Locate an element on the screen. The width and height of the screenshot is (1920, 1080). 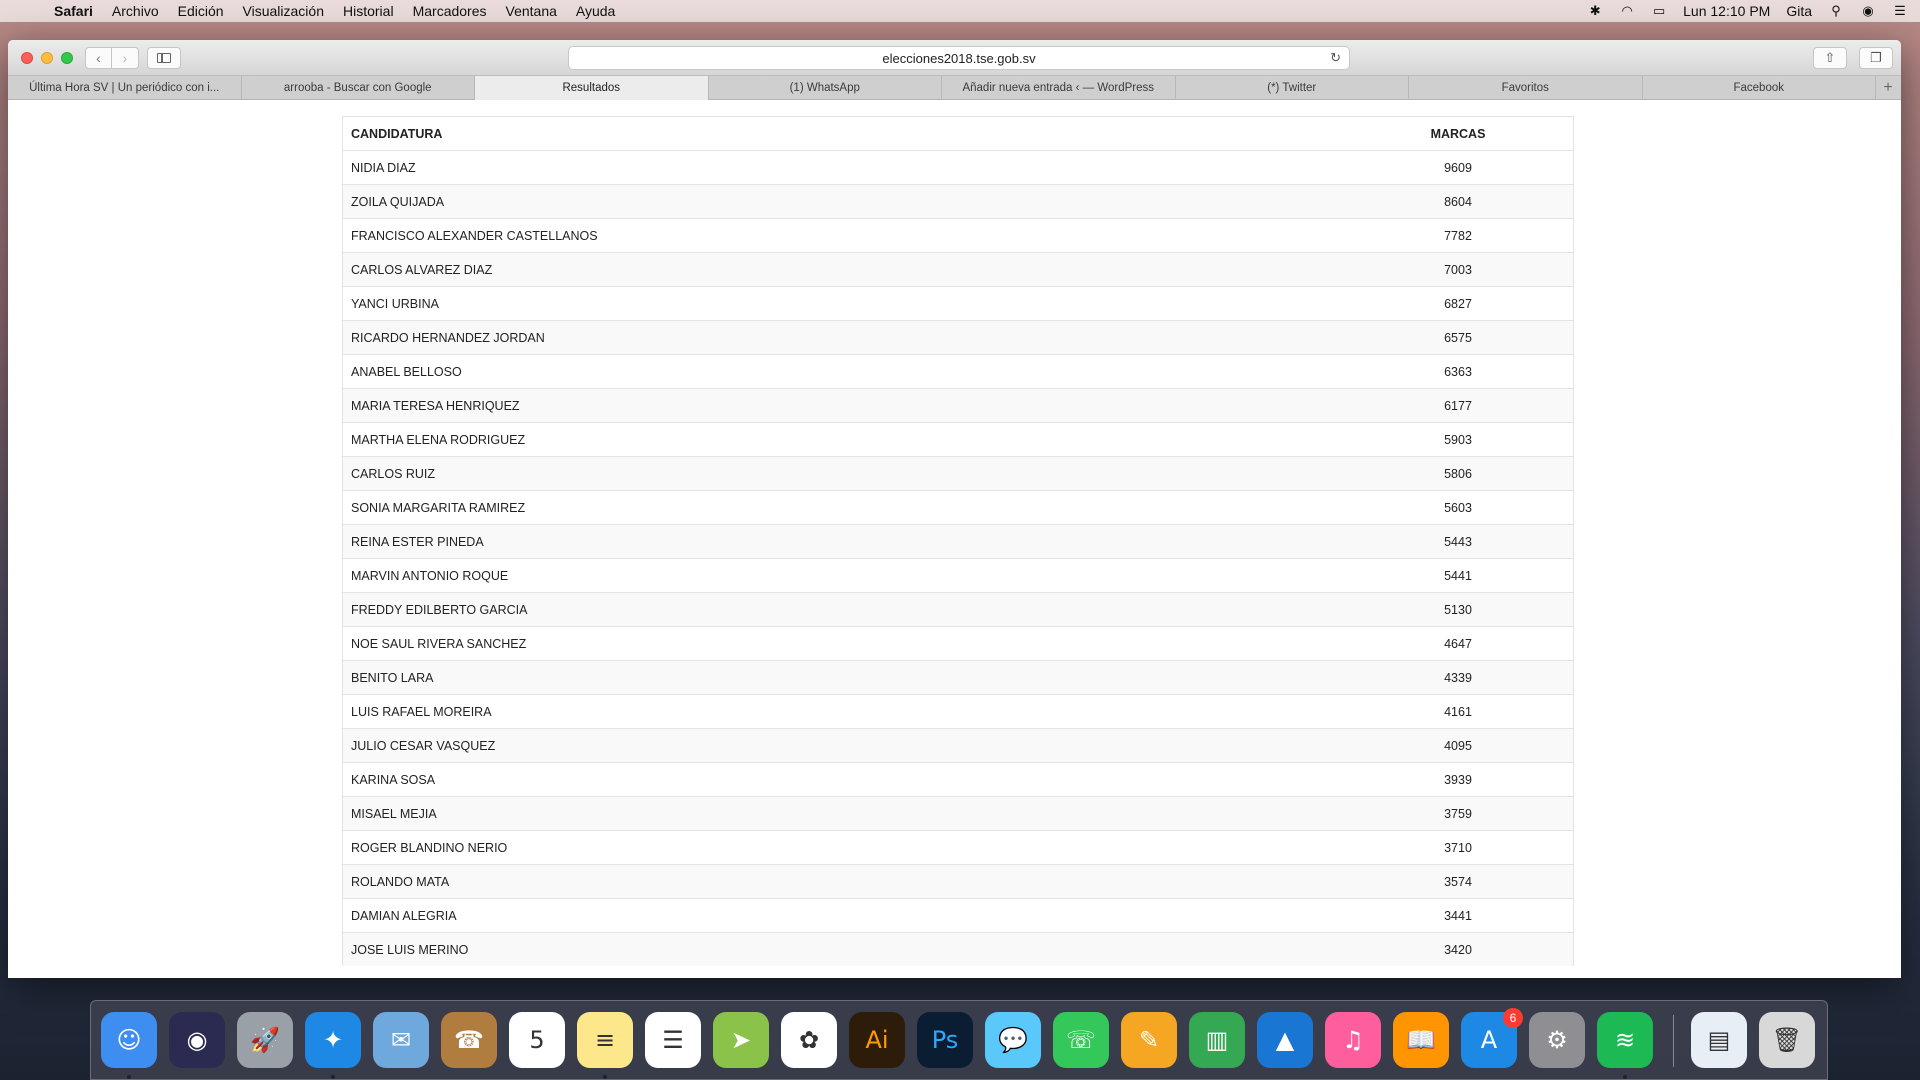
tab-label: Facebook is located at coordinates (1758, 88).